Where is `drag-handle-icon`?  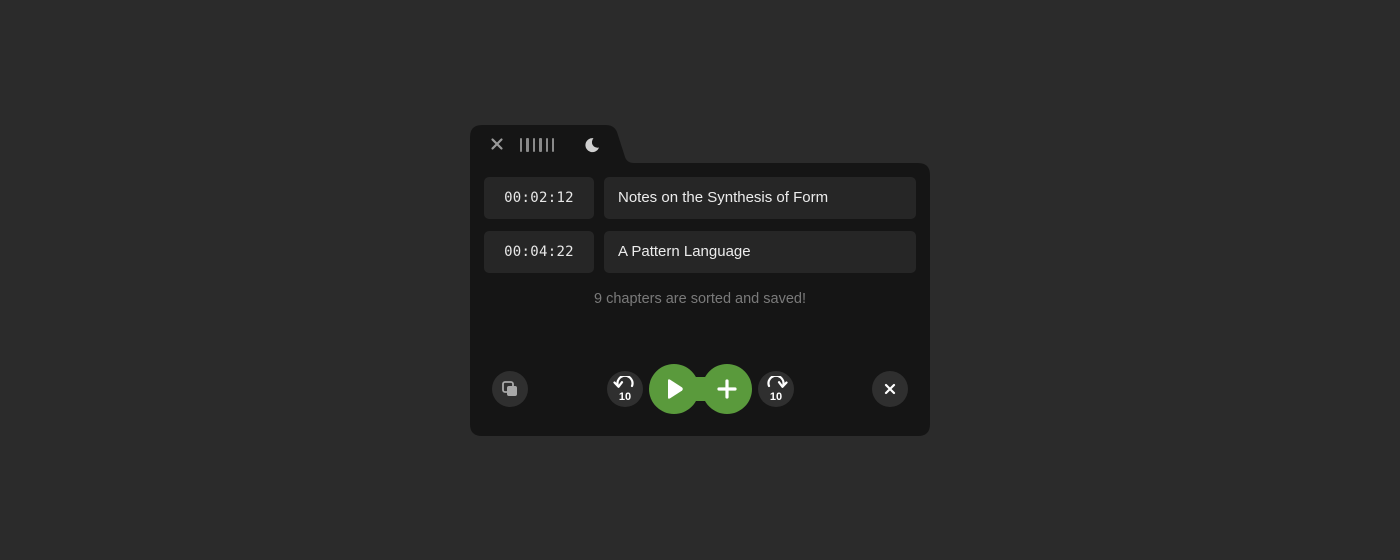 drag-handle-icon is located at coordinates (540, 145).